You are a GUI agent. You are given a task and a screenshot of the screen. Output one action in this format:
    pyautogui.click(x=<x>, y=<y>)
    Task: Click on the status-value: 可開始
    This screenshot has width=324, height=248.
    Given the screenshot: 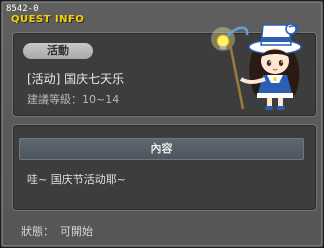 What is the action you would take?
    pyautogui.click(x=76, y=231)
    